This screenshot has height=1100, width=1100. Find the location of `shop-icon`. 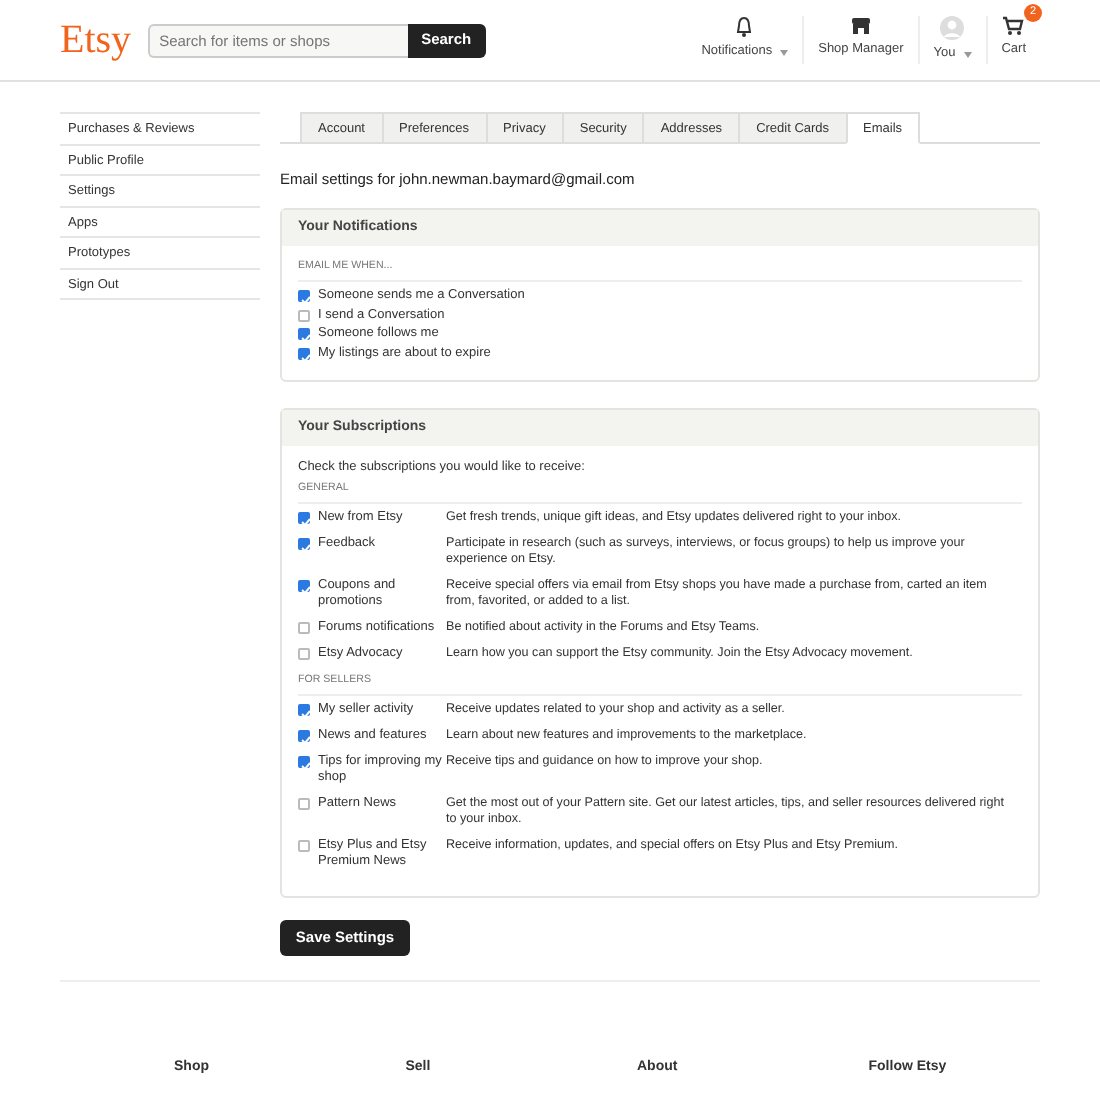

shop-icon is located at coordinates (860, 26).